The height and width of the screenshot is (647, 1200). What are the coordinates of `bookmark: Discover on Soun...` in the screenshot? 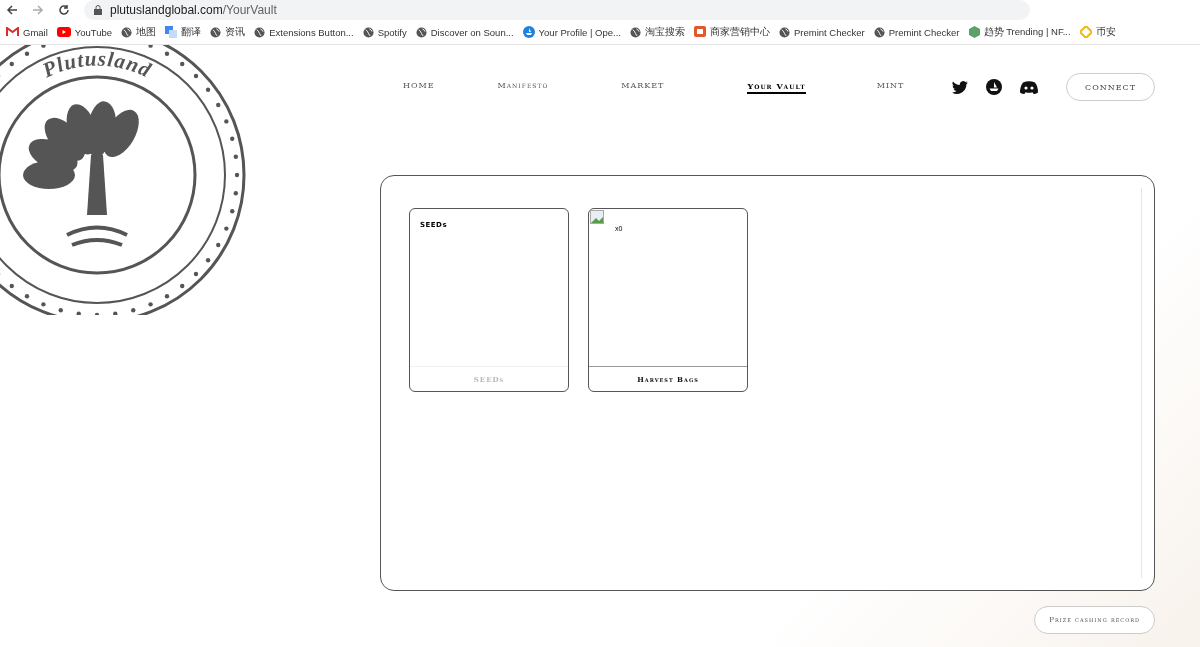 It's located at (464, 32).